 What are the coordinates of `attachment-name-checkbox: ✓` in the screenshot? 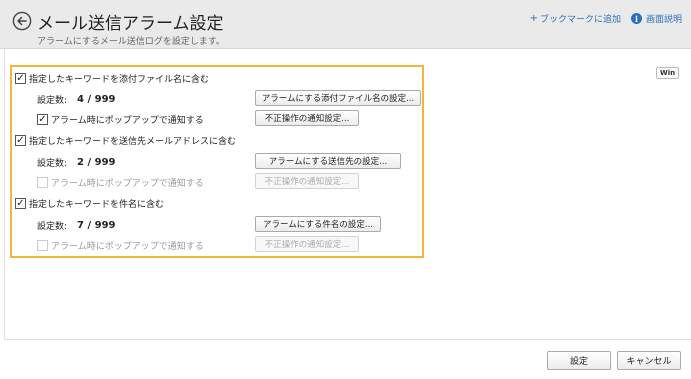 It's located at (20, 78).